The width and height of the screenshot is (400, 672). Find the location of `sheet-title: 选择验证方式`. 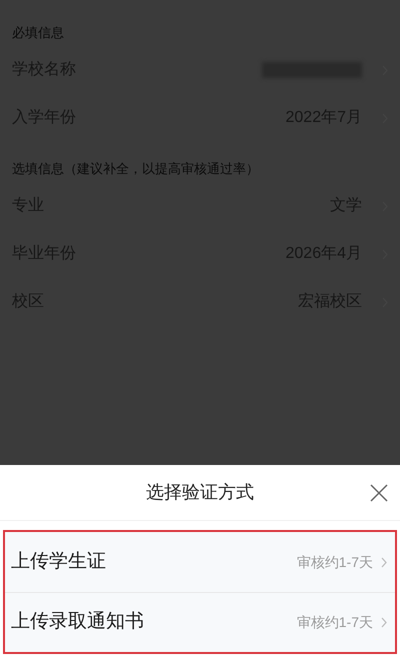

sheet-title: 选择验证方式 is located at coordinates (200, 492).